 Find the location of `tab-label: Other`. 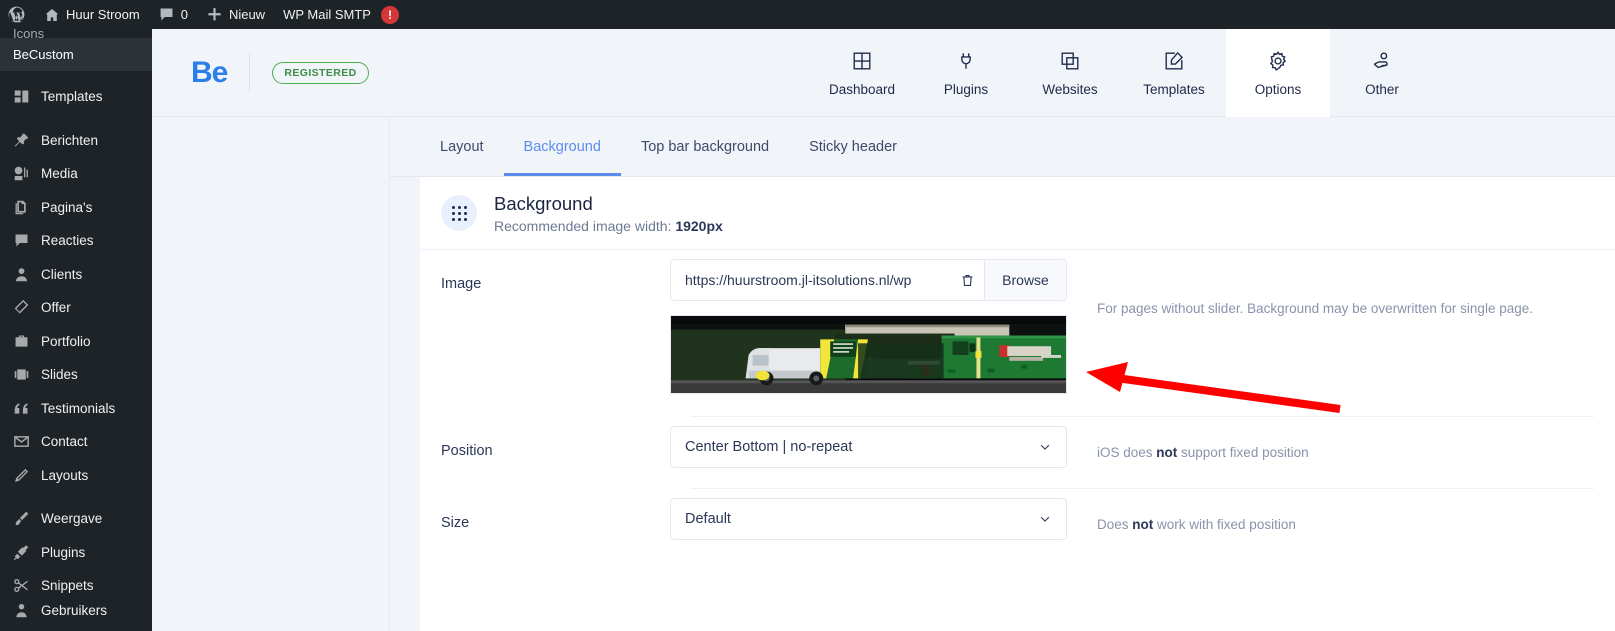

tab-label: Other is located at coordinates (1382, 89).